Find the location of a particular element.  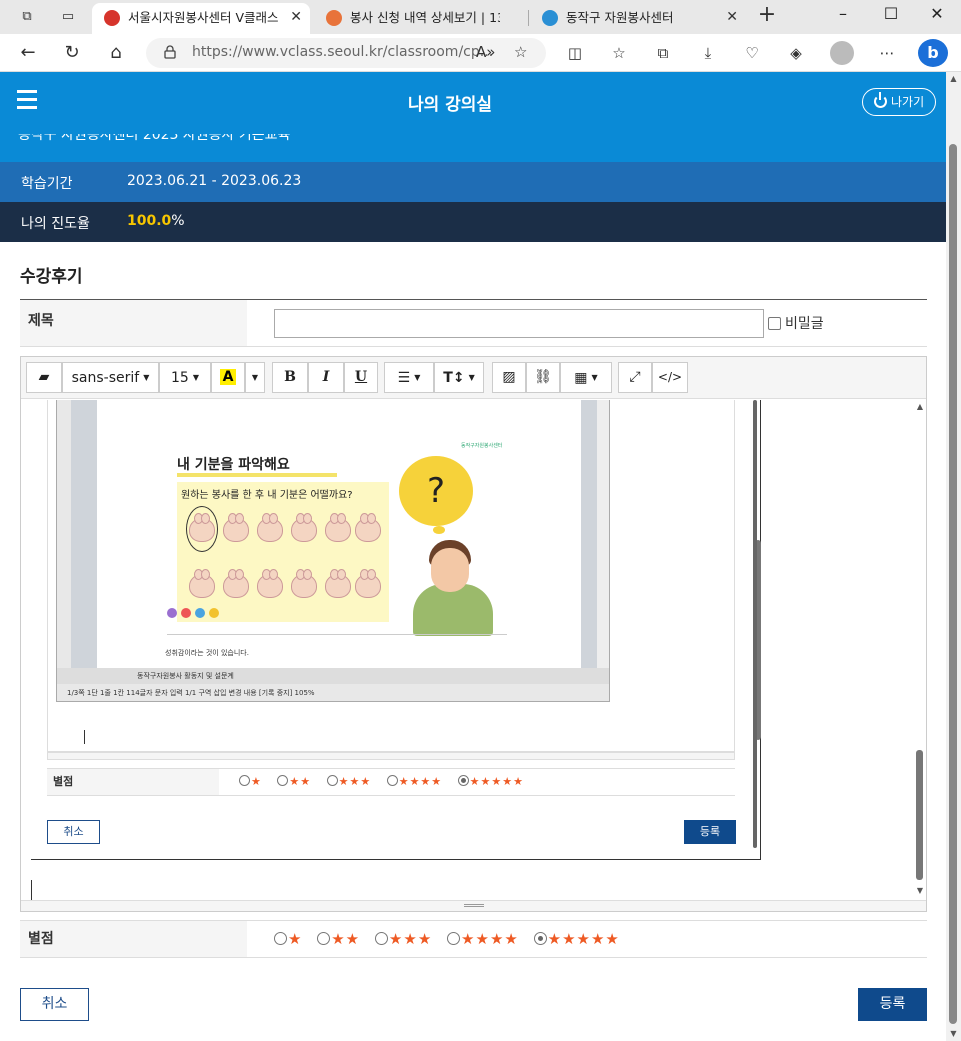

progress-value: 100.0% is located at coordinates (156, 221).